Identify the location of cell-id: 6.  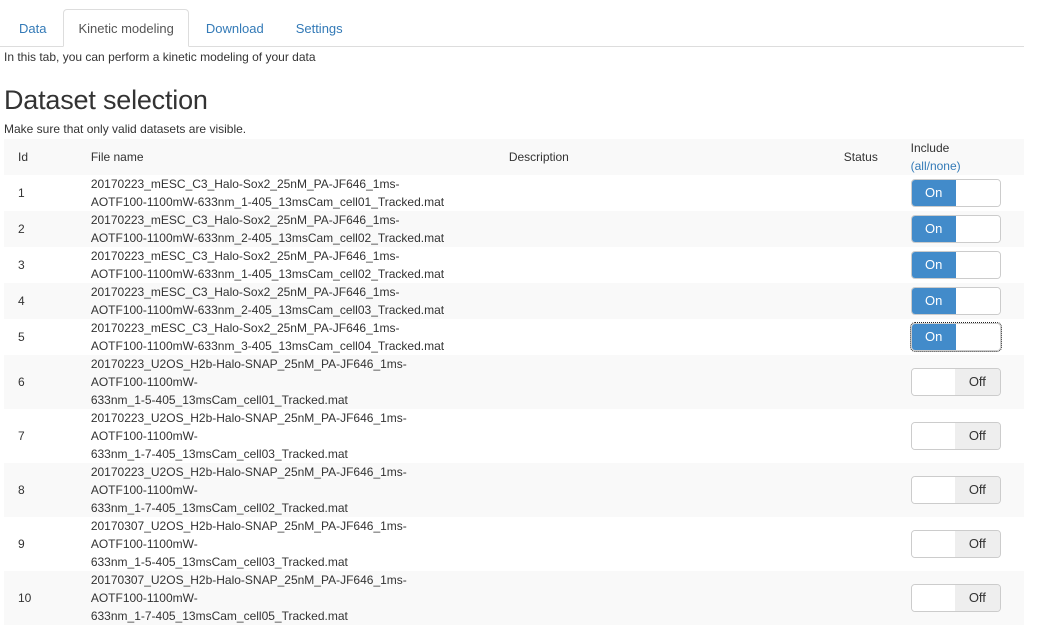
(21, 382).